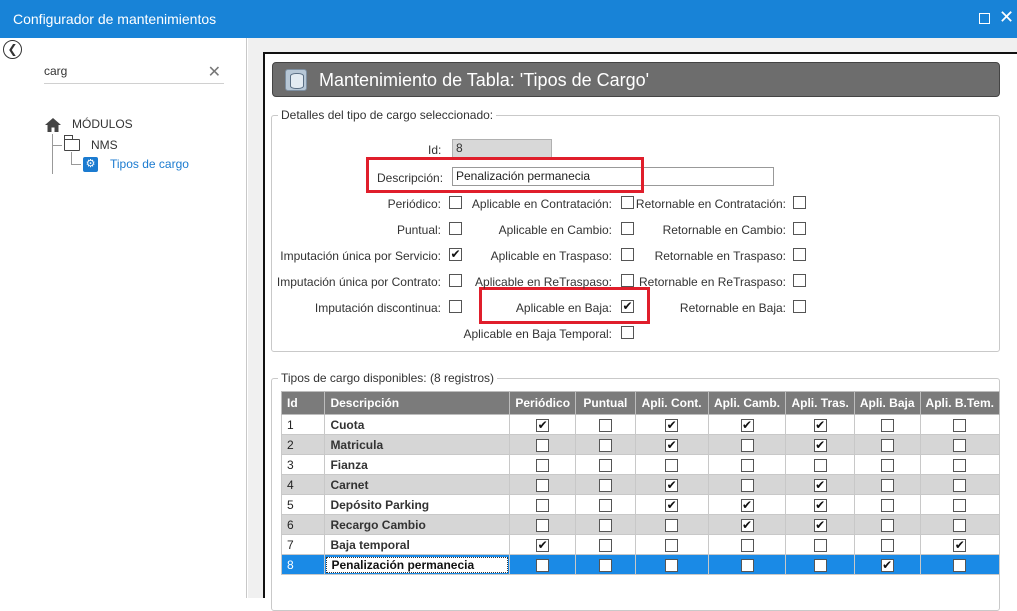  Describe the element at coordinates (820, 403) in the screenshot. I see `column-header: Apli. Tras.` at that location.